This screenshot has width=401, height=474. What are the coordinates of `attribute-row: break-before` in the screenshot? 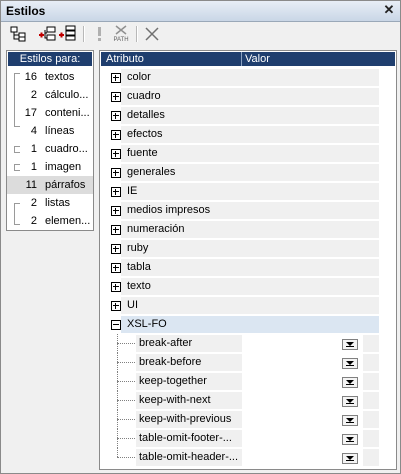 It's located at (248, 362).